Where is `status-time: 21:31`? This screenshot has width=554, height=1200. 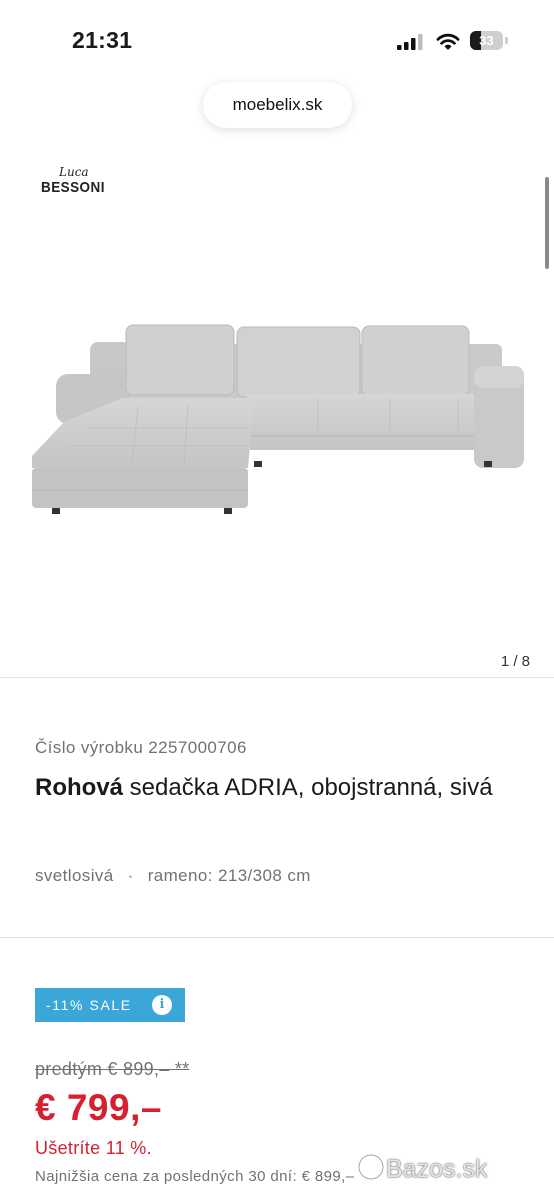 status-time: 21:31 is located at coordinates (102, 40).